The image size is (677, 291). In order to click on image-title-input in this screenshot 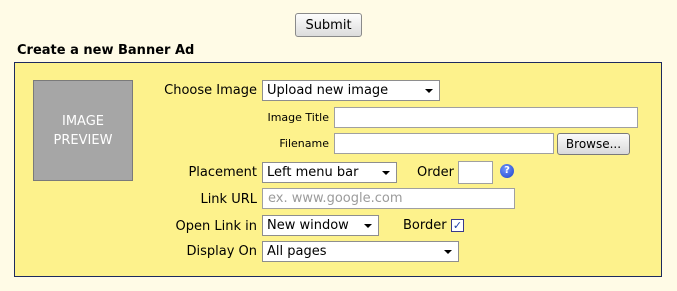, I will do `click(486, 117)`.